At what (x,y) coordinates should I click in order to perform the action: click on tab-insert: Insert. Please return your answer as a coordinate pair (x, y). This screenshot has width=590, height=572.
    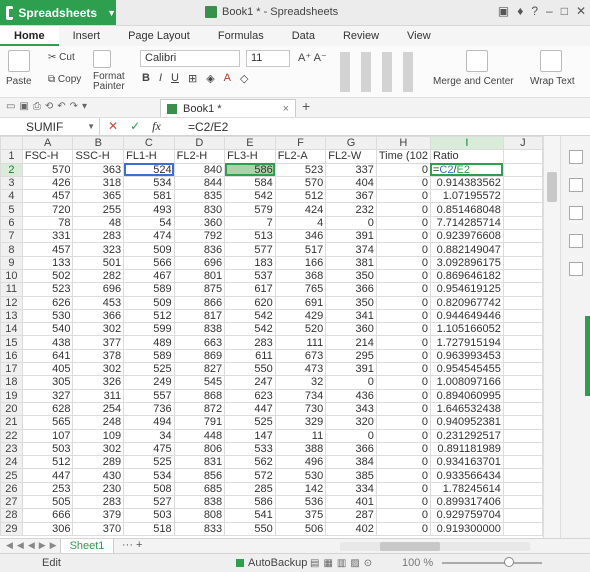
    Looking at the image, I should click on (87, 36).